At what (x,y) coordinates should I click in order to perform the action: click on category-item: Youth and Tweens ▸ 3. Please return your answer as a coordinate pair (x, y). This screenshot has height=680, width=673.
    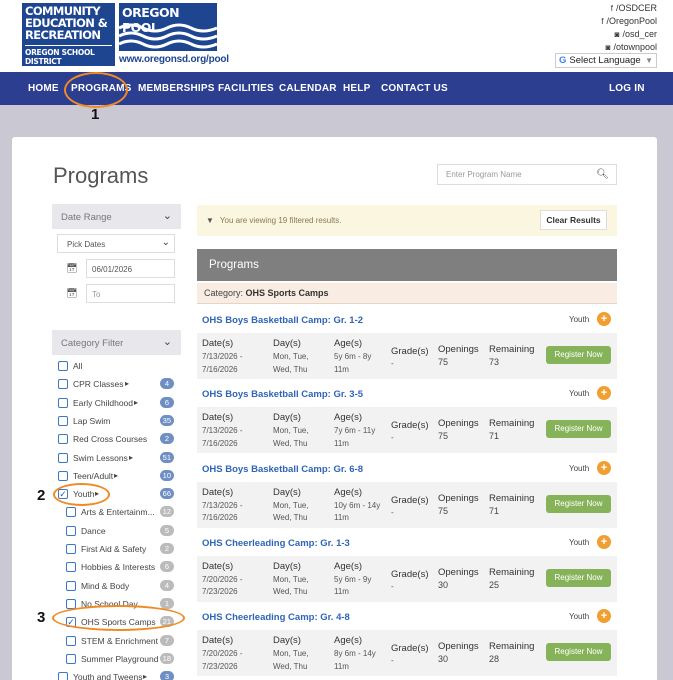
    Looking at the image, I should click on (119, 675).